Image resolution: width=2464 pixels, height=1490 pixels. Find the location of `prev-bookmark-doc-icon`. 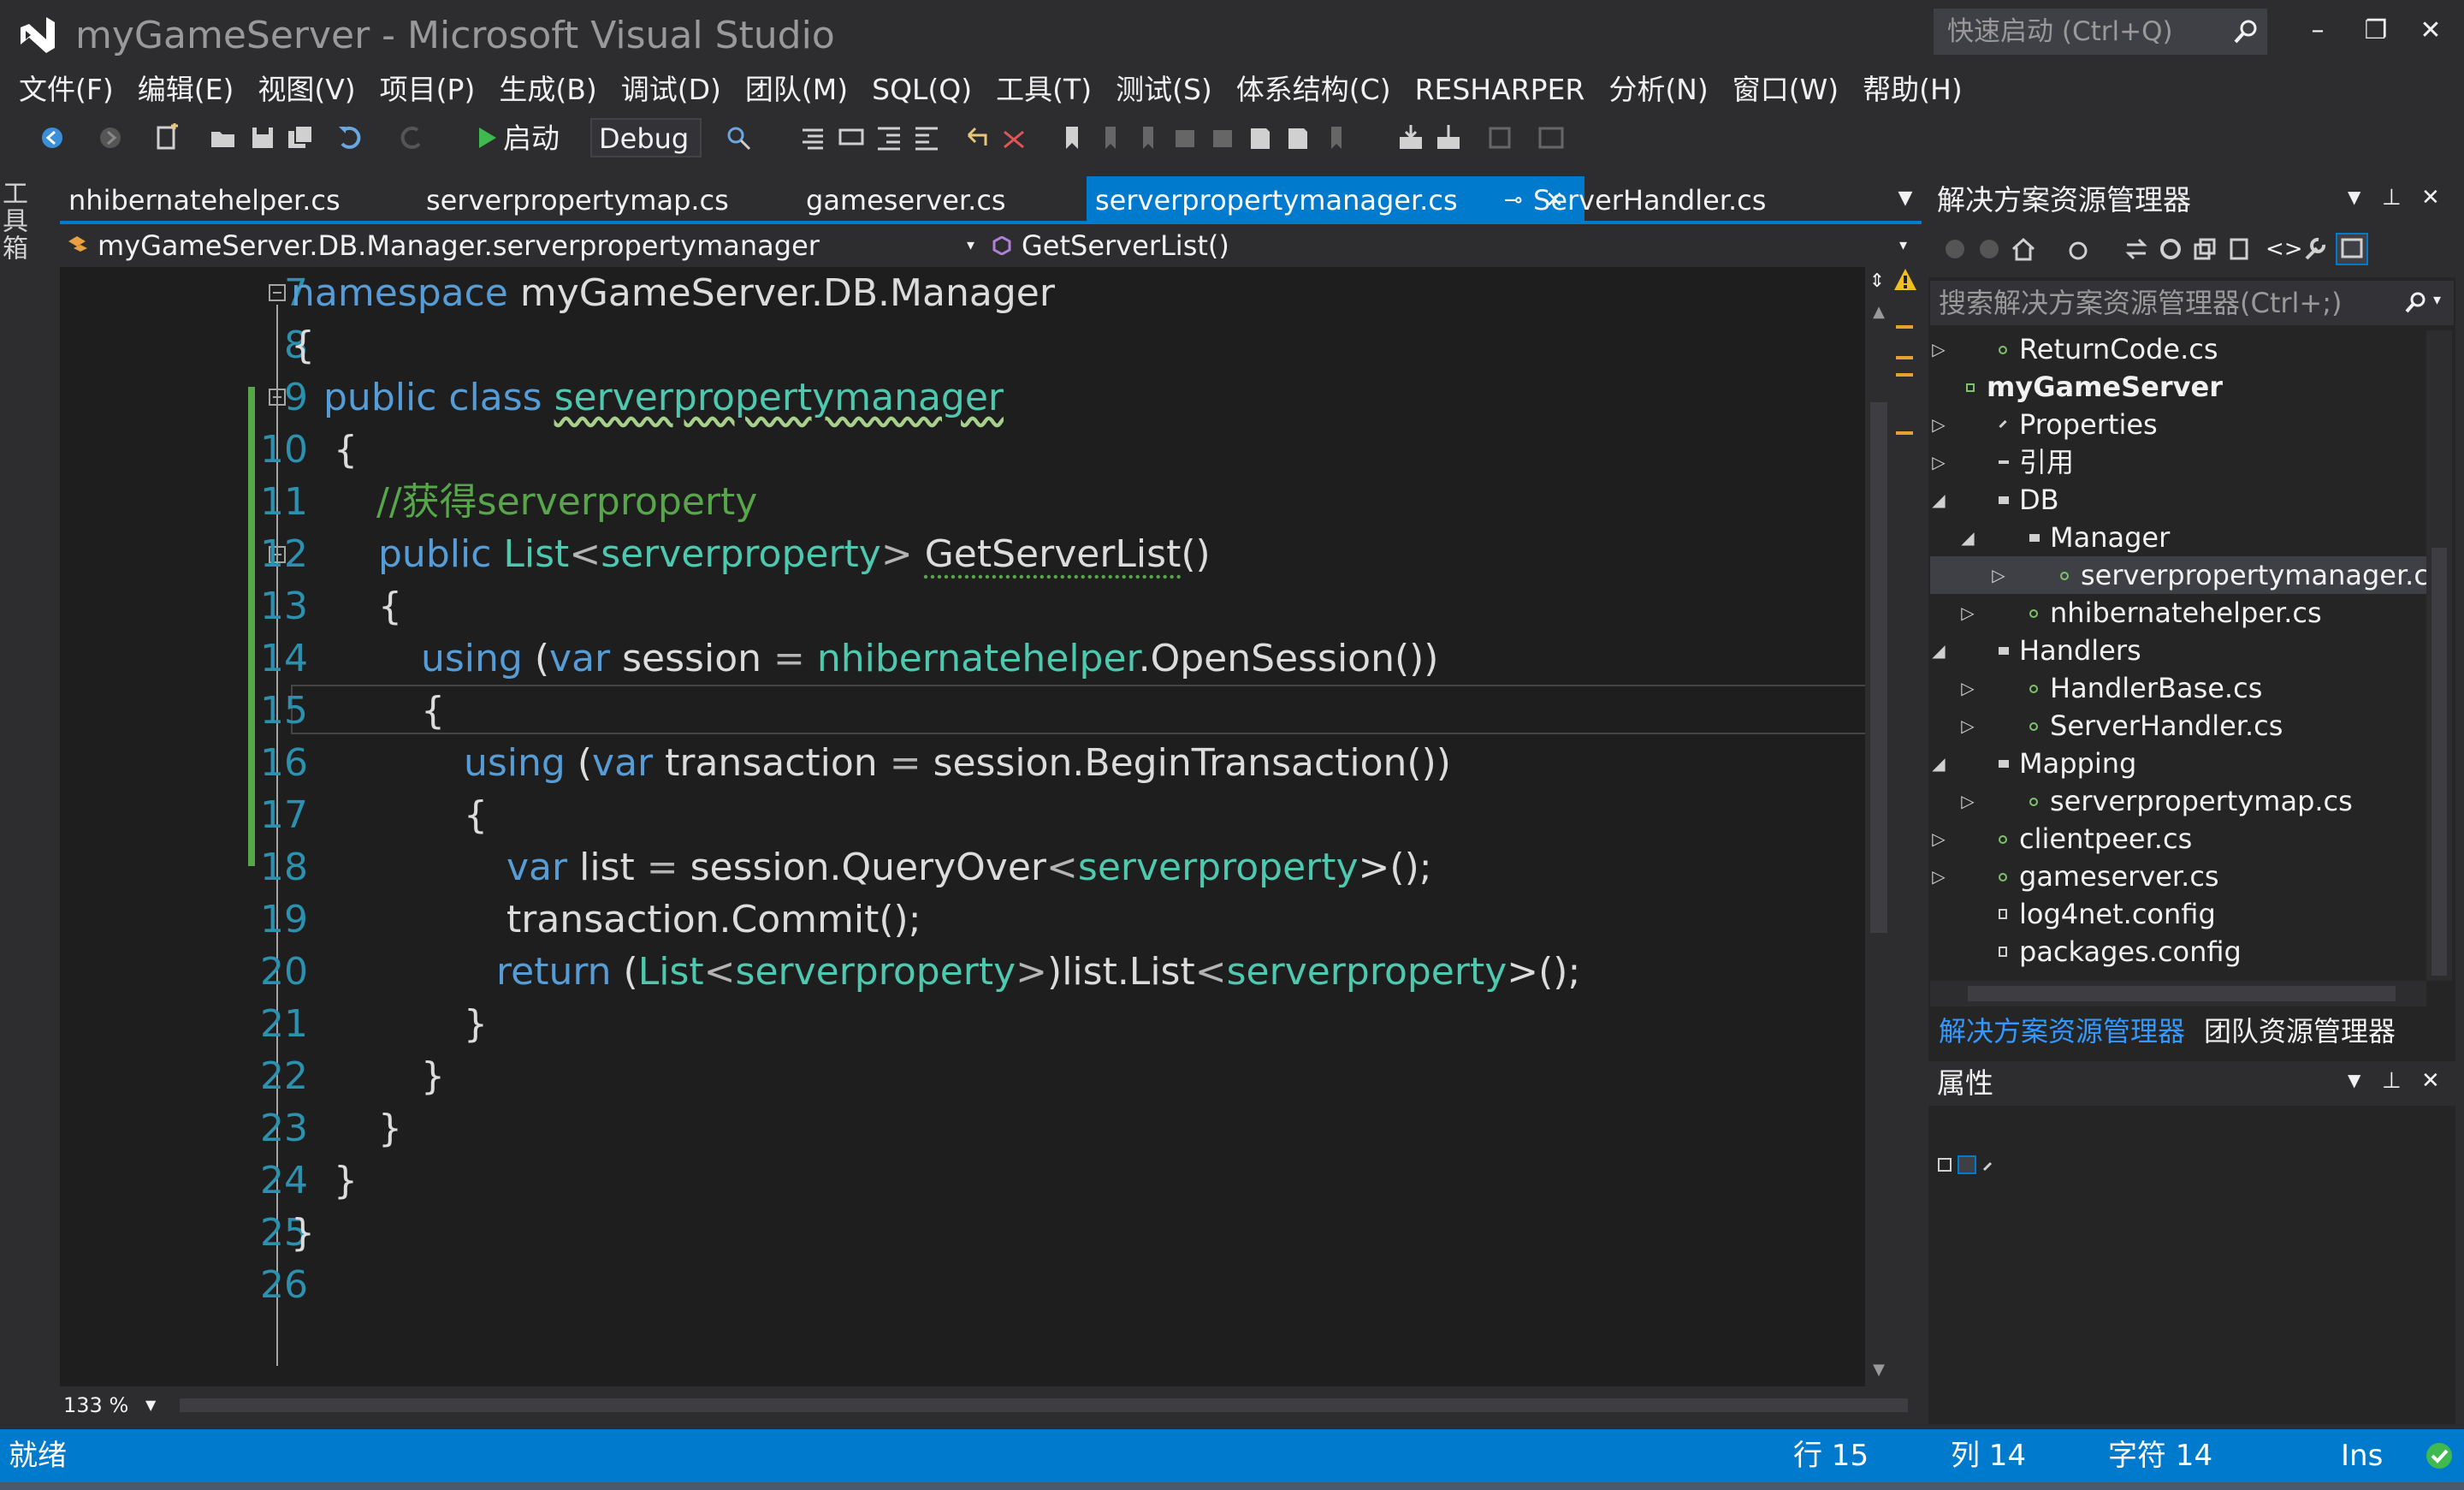

prev-bookmark-doc-icon is located at coordinates (1260, 137).